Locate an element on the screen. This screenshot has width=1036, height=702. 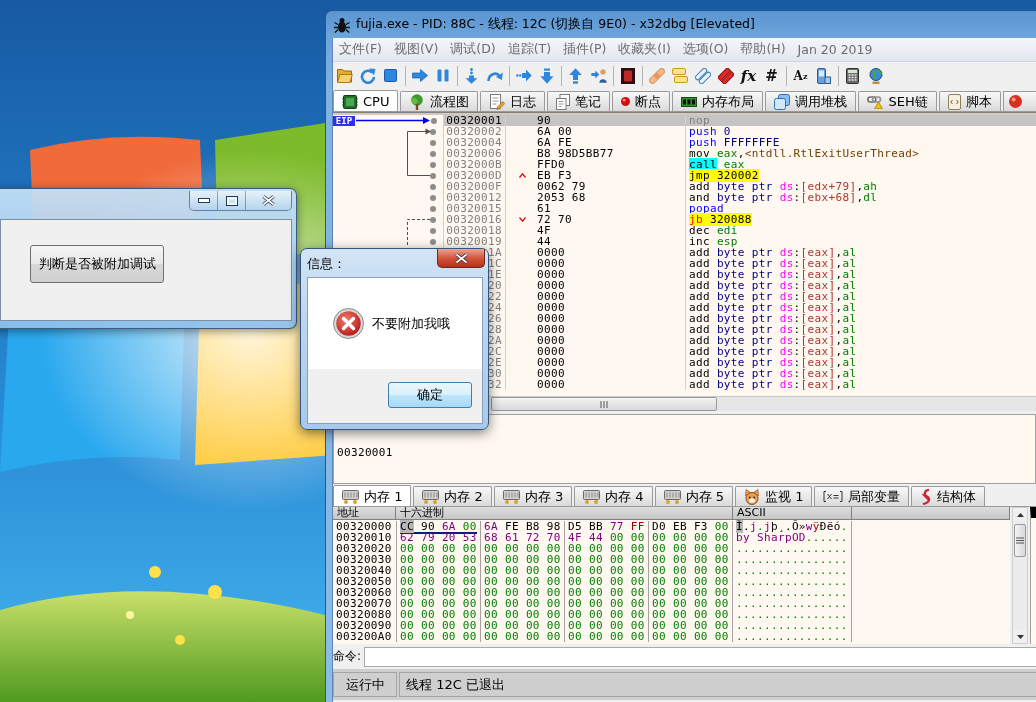
ok-button: 确定 is located at coordinates (430, 395).